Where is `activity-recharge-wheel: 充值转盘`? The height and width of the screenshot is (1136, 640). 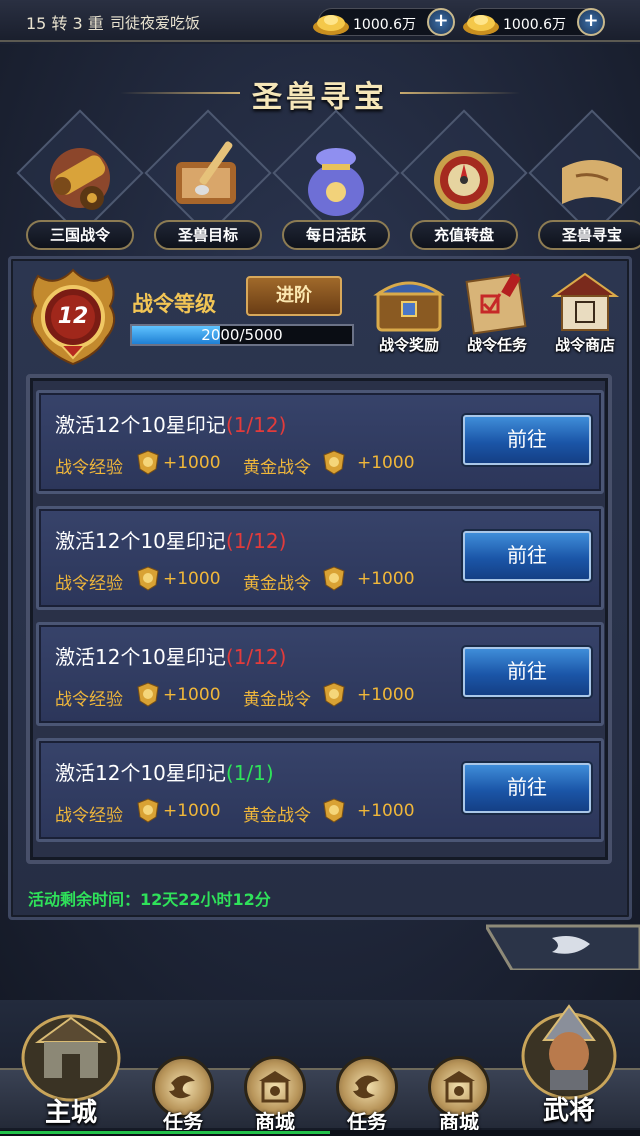
activity-recharge-wheel: 充值转盘 is located at coordinates (464, 179).